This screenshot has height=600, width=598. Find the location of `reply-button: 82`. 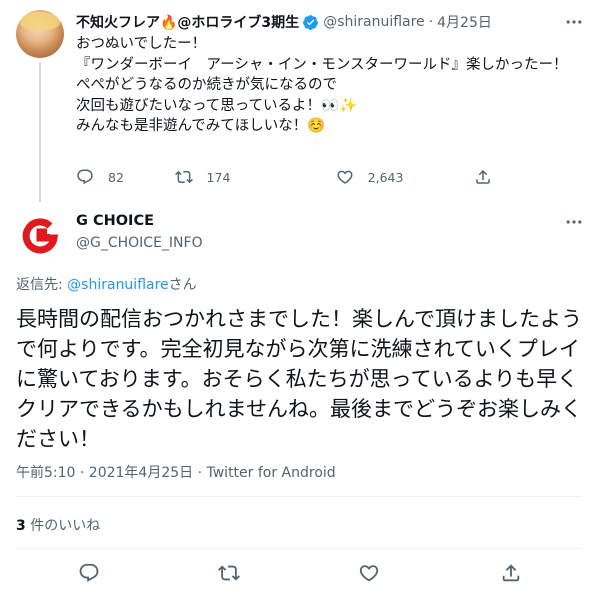

reply-button: 82 is located at coordinates (125, 177).